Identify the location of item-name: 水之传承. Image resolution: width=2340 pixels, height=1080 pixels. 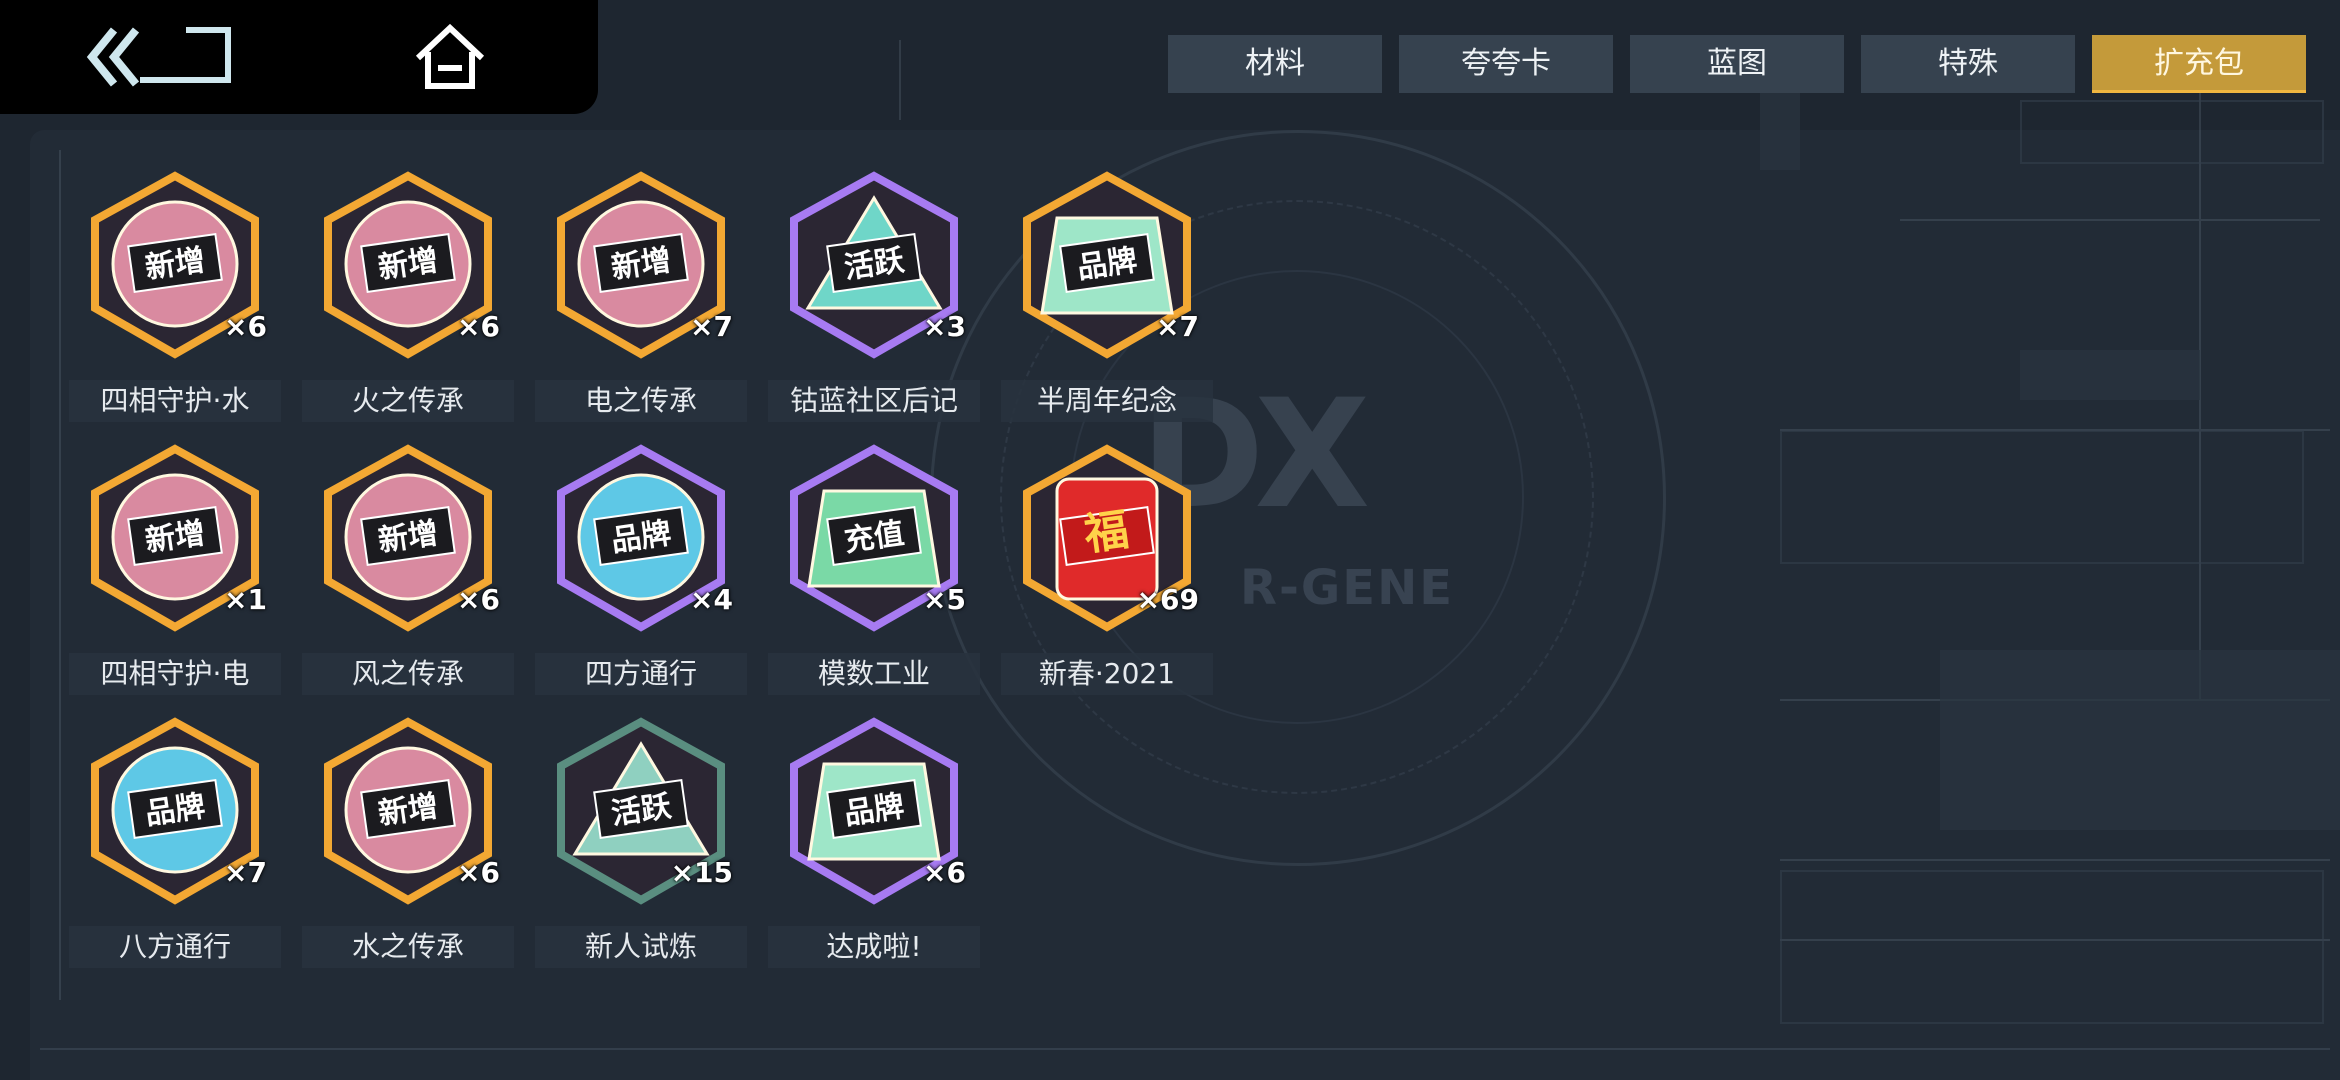
(408, 947).